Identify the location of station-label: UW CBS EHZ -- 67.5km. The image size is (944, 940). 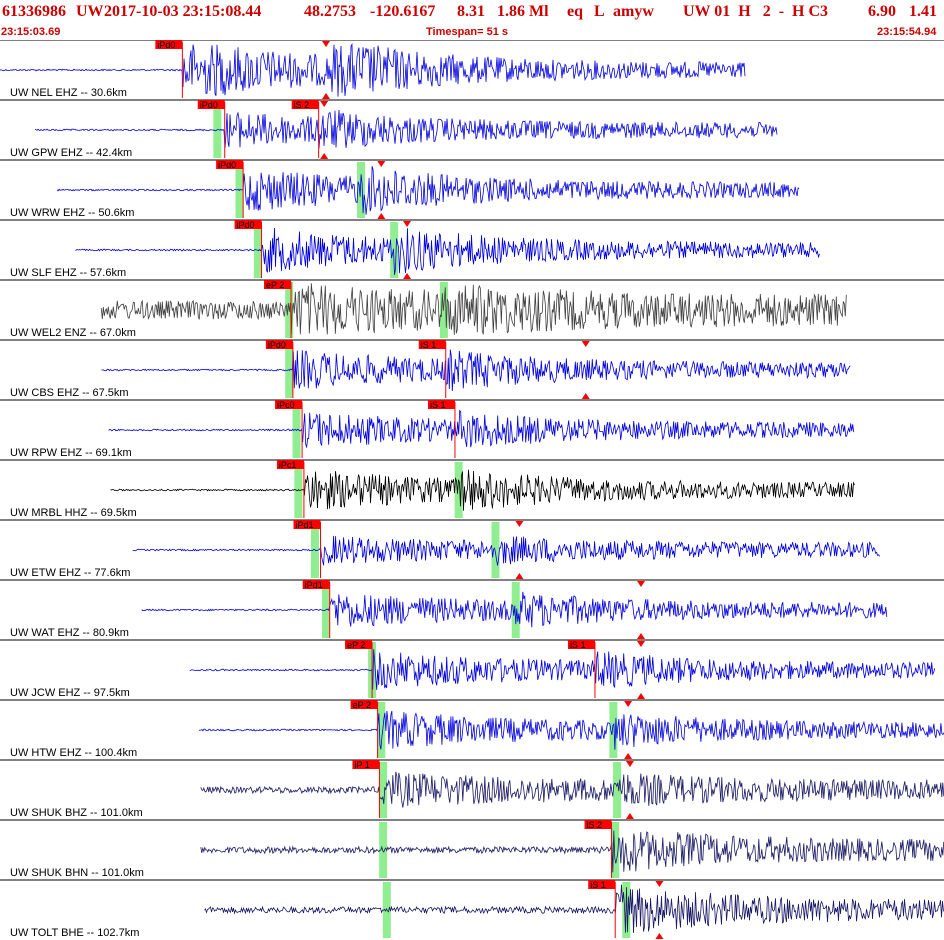
(69, 393).